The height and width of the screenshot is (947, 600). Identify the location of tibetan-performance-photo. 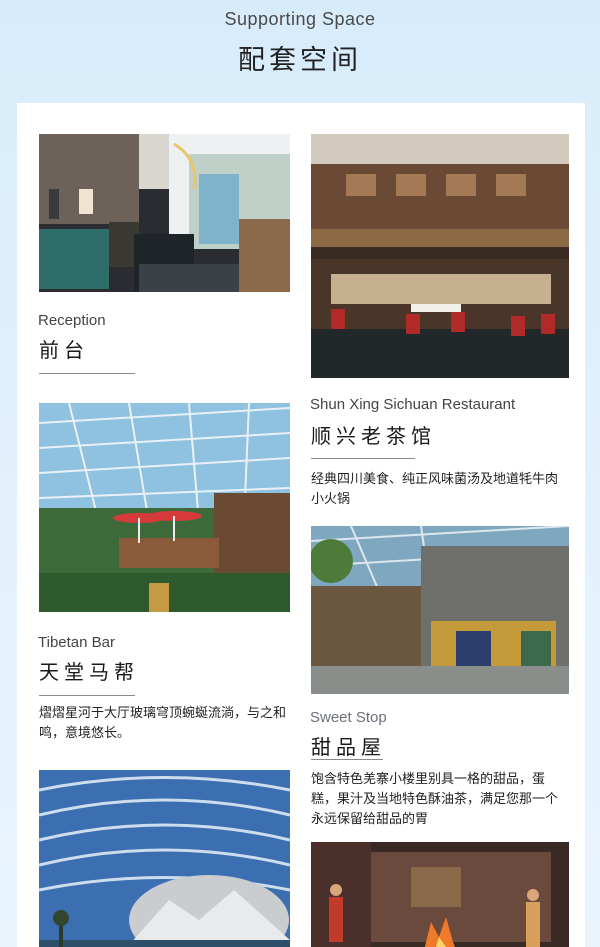
(440, 894).